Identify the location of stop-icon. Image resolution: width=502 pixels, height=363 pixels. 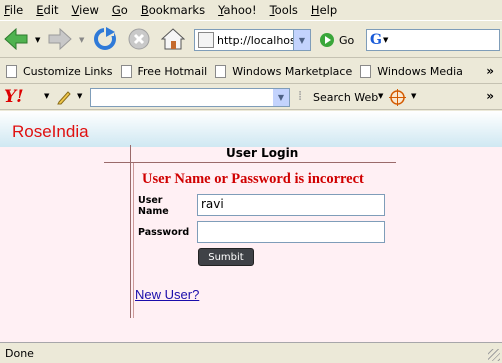
(139, 39).